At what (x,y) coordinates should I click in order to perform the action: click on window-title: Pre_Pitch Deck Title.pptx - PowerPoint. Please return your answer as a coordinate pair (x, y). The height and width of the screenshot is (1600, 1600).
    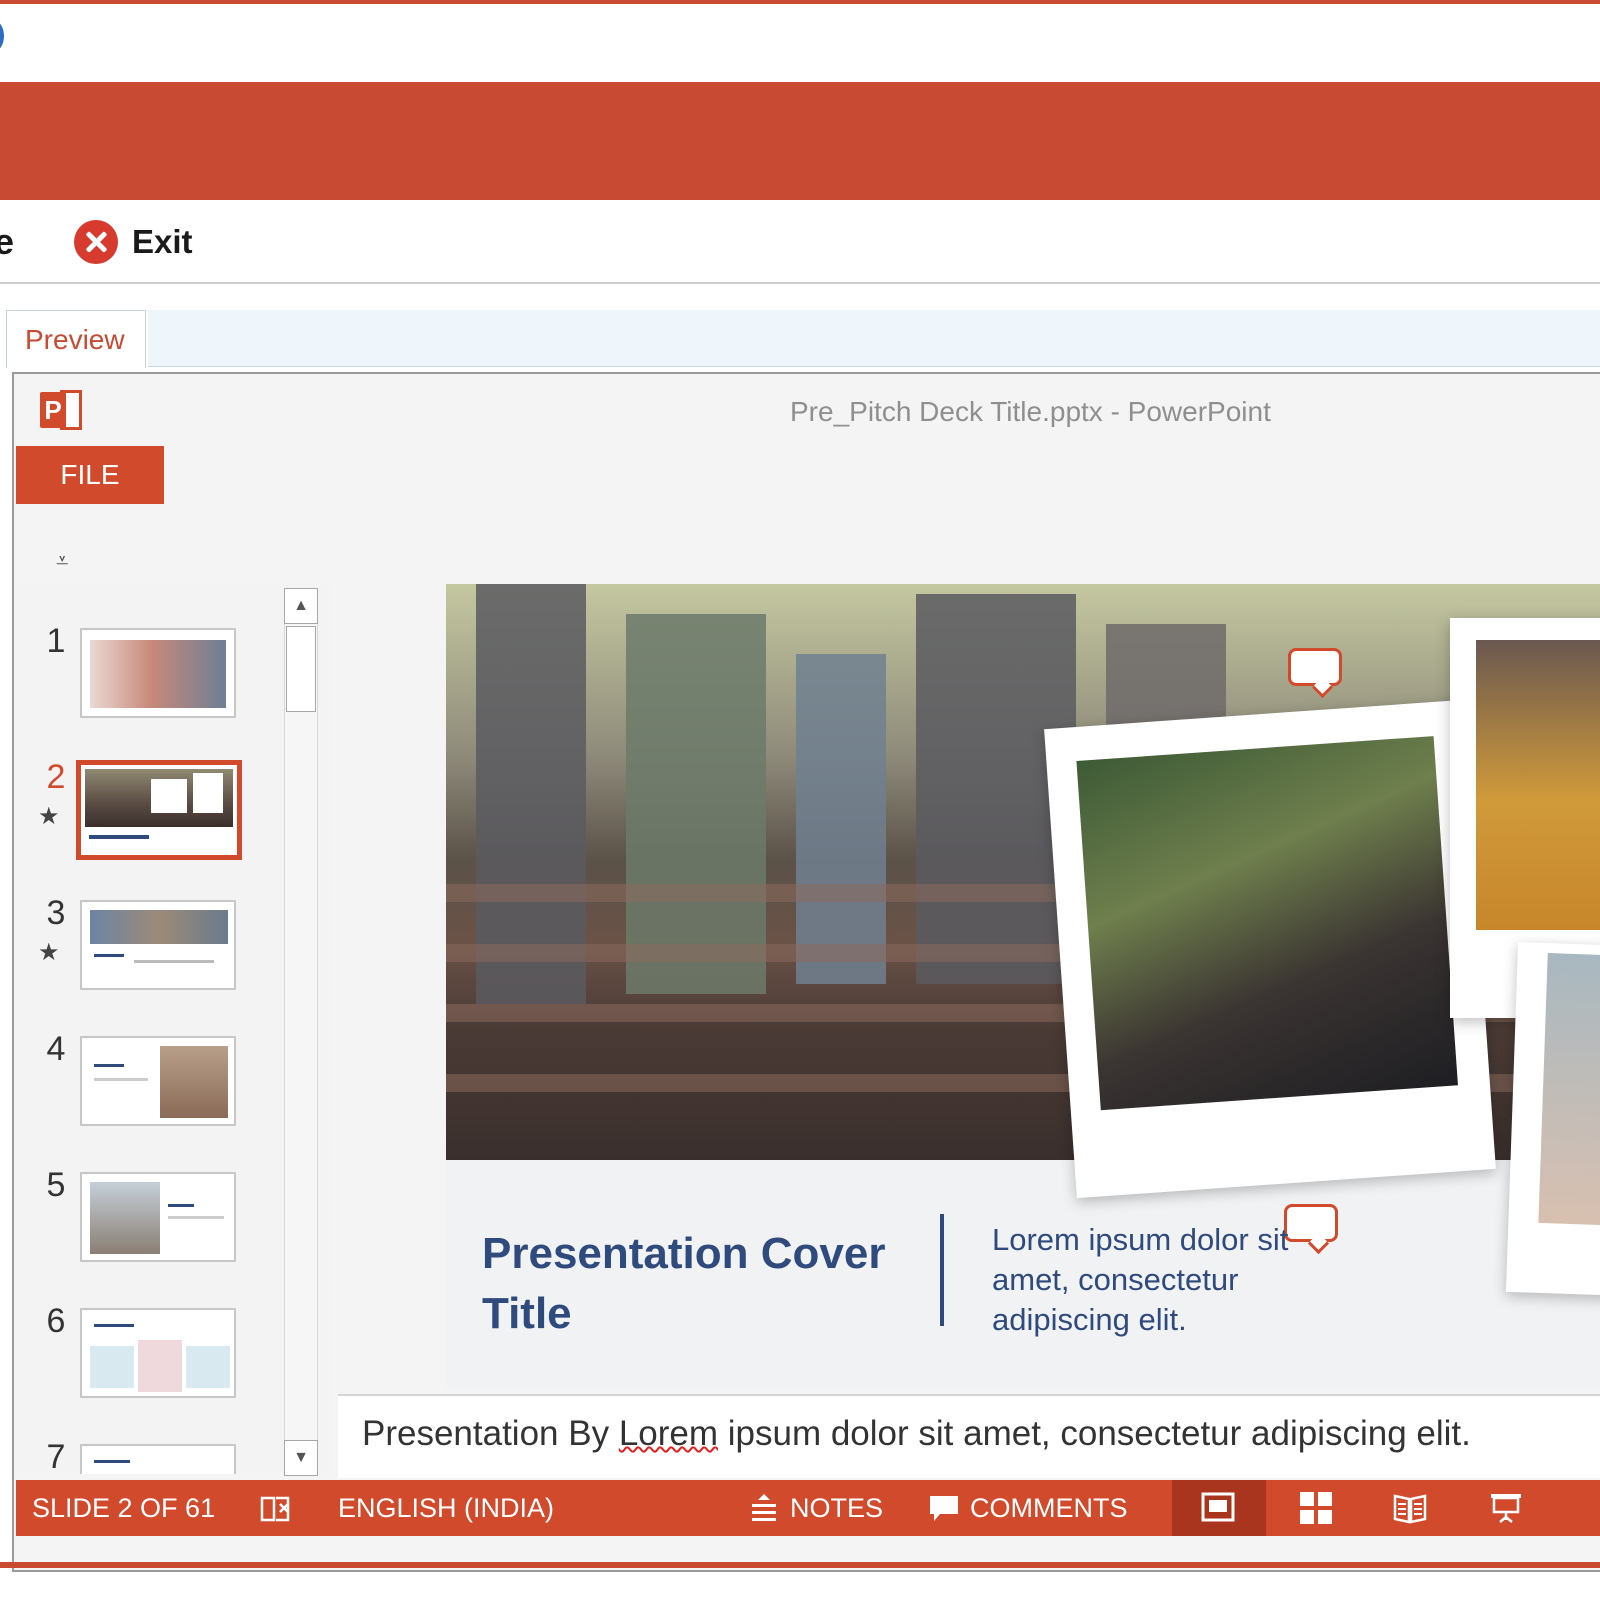
    Looking at the image, I should click on (1030, 411).